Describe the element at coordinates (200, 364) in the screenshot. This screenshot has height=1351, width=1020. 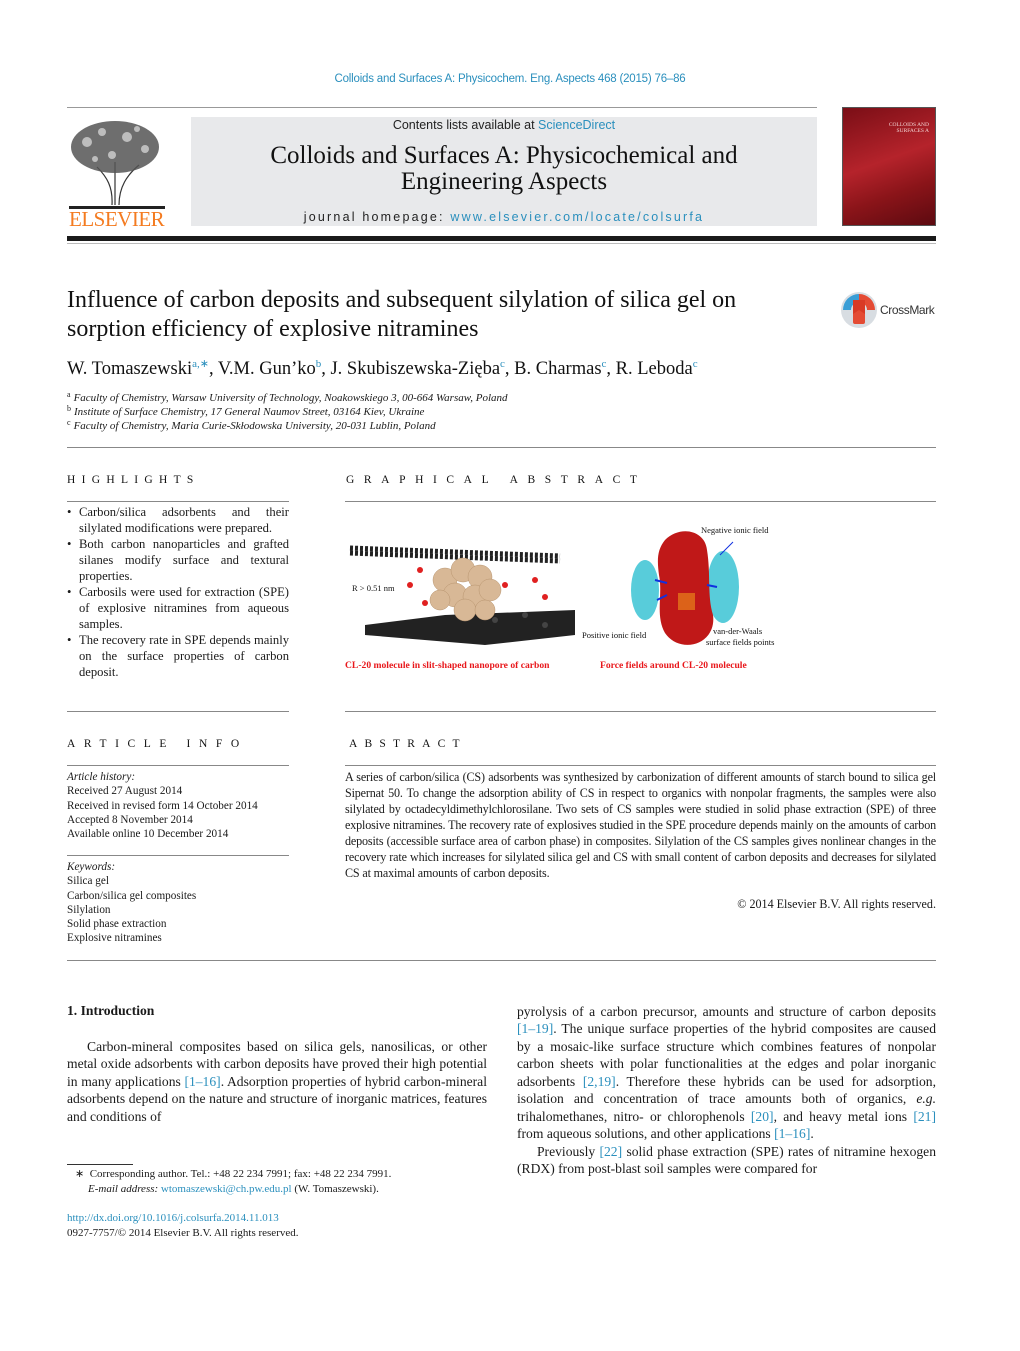
I see `author-affiliation-mark: a,∗` at that location.